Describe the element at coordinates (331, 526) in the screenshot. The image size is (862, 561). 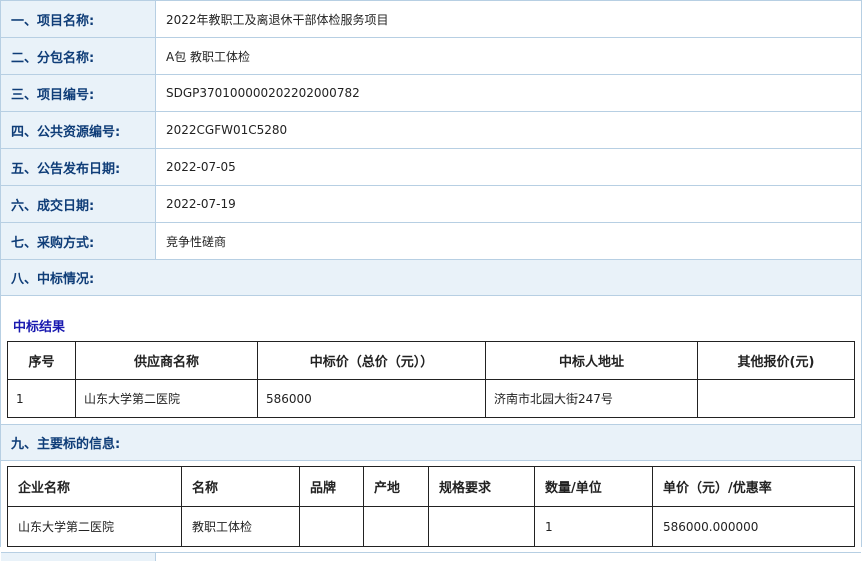
I see `cell-brand` at that location.